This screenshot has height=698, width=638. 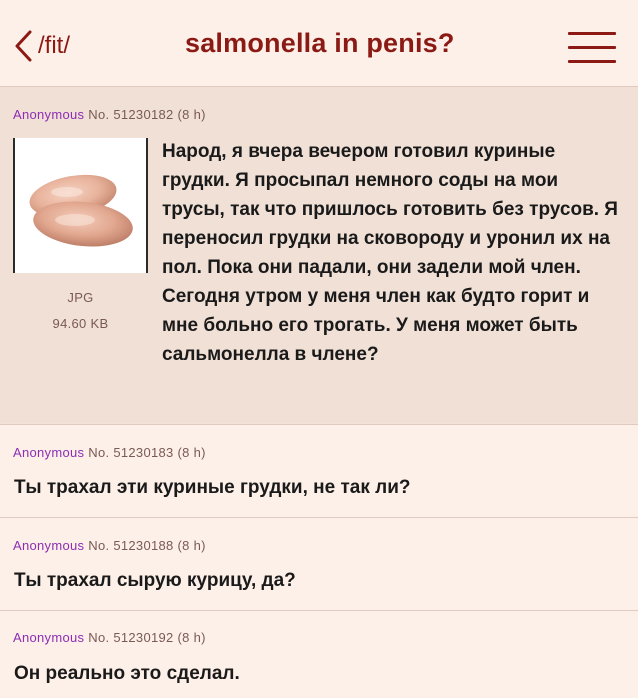 What do you see at coordinates (80, 297) in the screenshot?
I see `file-type: JPG` at bounding box center [80, 297].